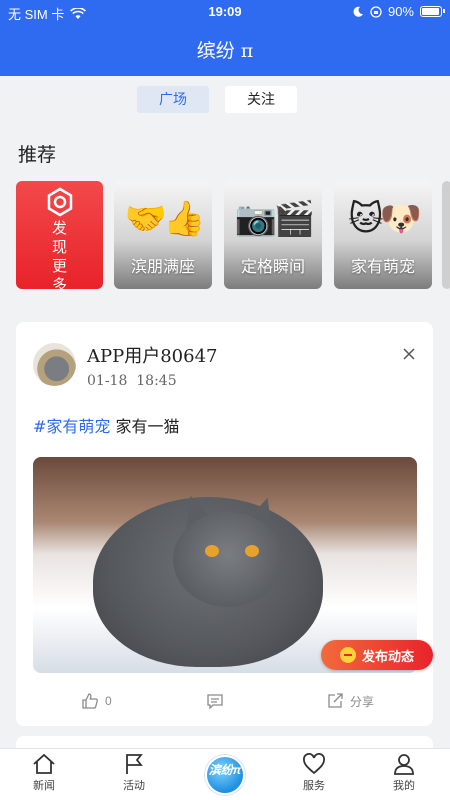  What do you see at coordinates (347, 655) in the screenshot?
I see `publish-icon` at bounding box center [347, 655].